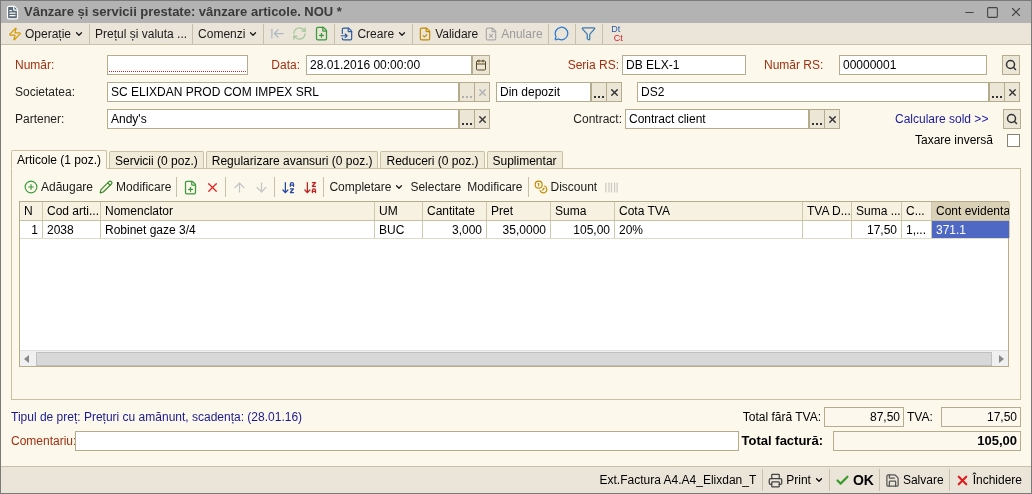 The image size is (1032, 494). What do you see at coordinates (425, 33) in the screenshot?
I see `document-check-icon` at bounding box center [425, 33].